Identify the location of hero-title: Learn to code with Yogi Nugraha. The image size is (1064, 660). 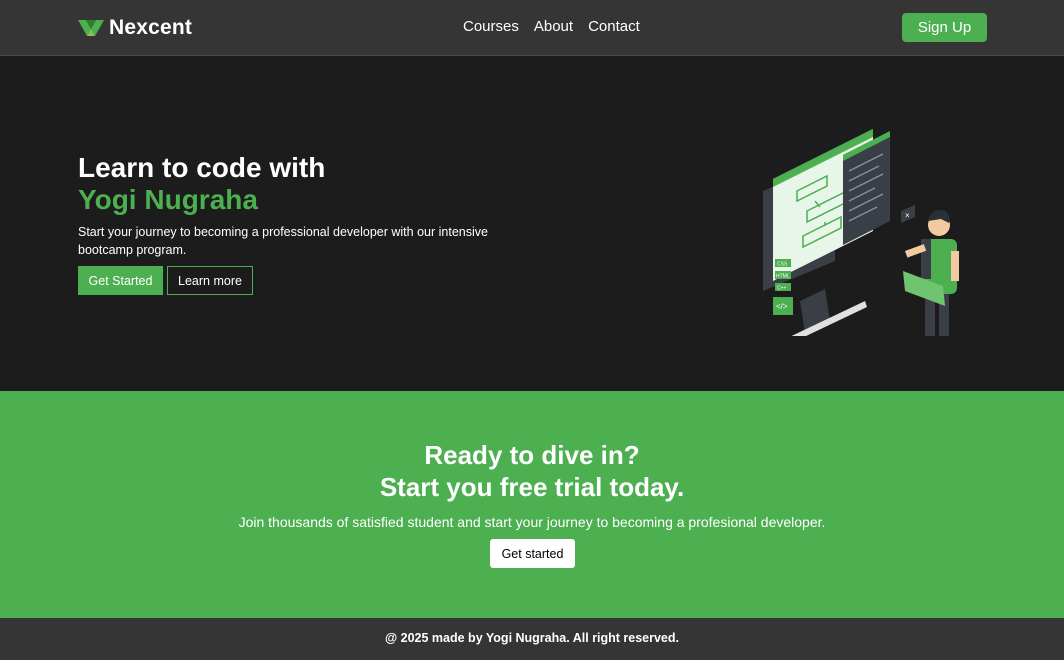
(201, 184).